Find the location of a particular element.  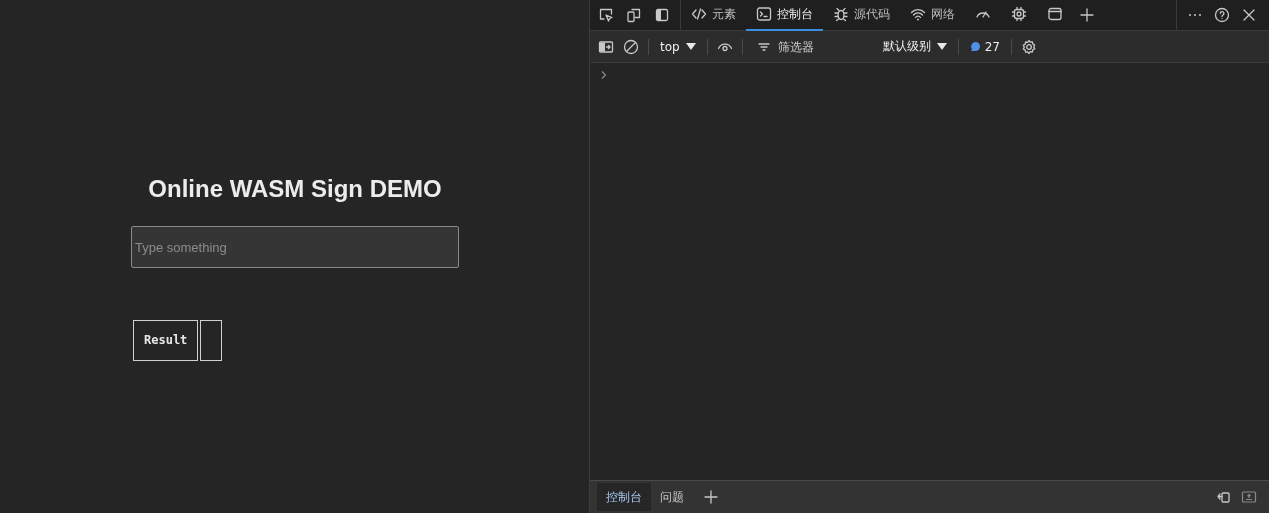

wifi-icon is located at coordinates (918, 14).